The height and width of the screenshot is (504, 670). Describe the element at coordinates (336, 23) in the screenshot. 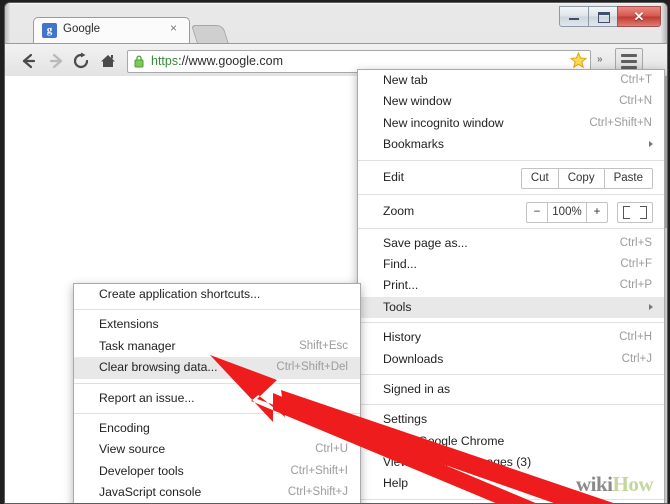

I see `tab-strip: g Google × ✕` at that location.